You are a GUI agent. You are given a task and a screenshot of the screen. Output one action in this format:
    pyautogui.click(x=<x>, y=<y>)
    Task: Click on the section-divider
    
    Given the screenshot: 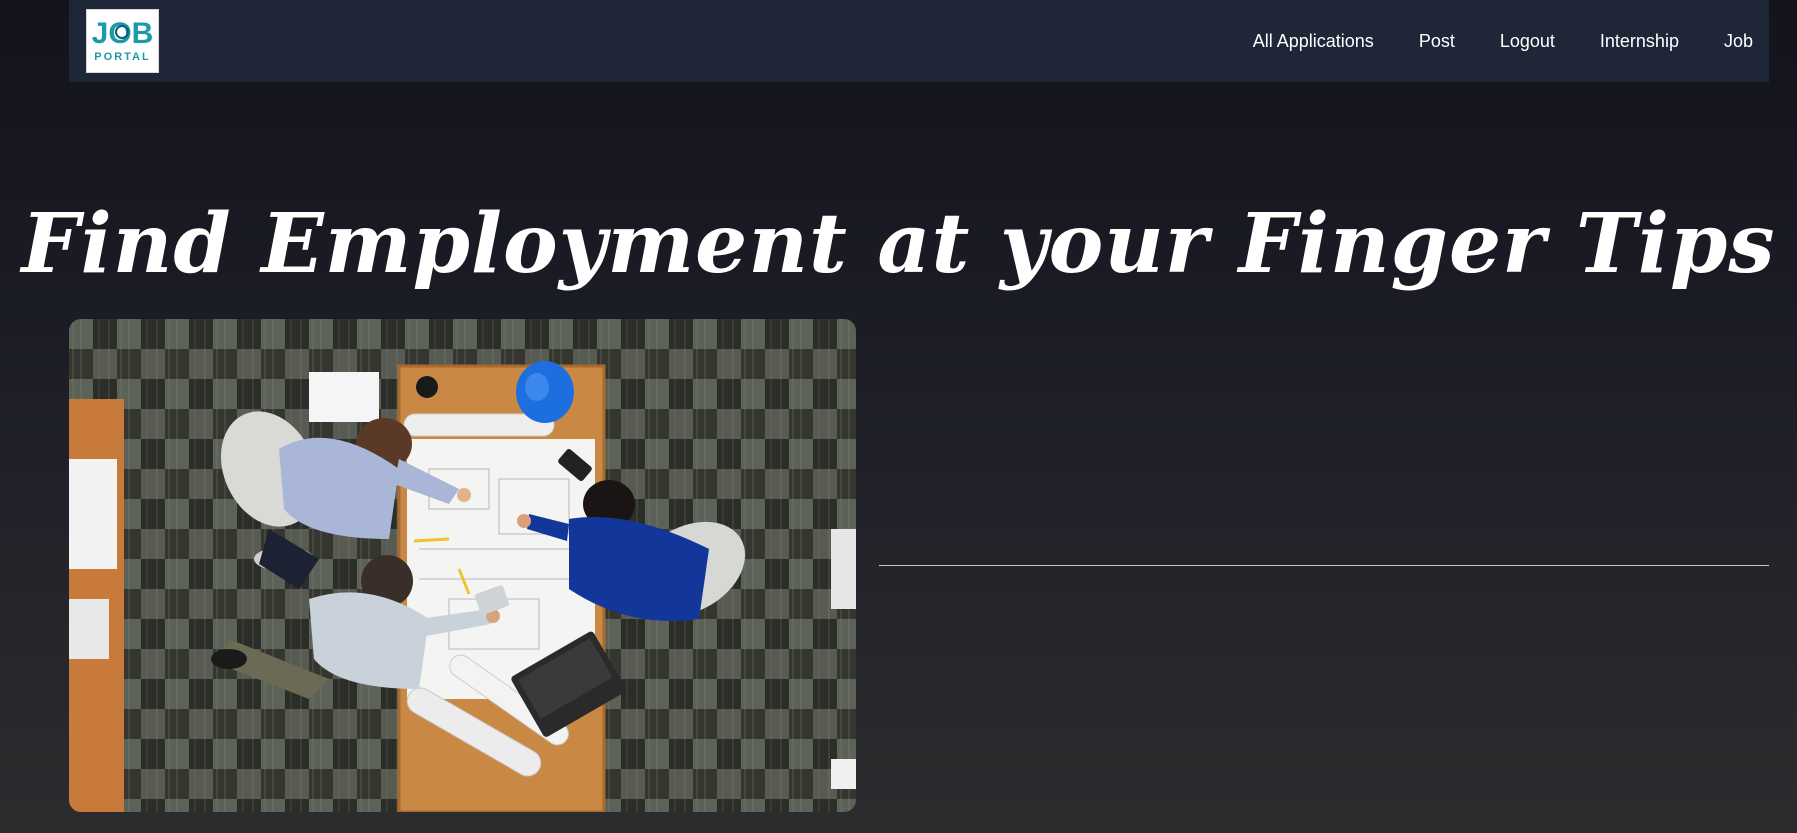 What is the action you would take?
    pyautogui.click(x=1324, y=565)
    